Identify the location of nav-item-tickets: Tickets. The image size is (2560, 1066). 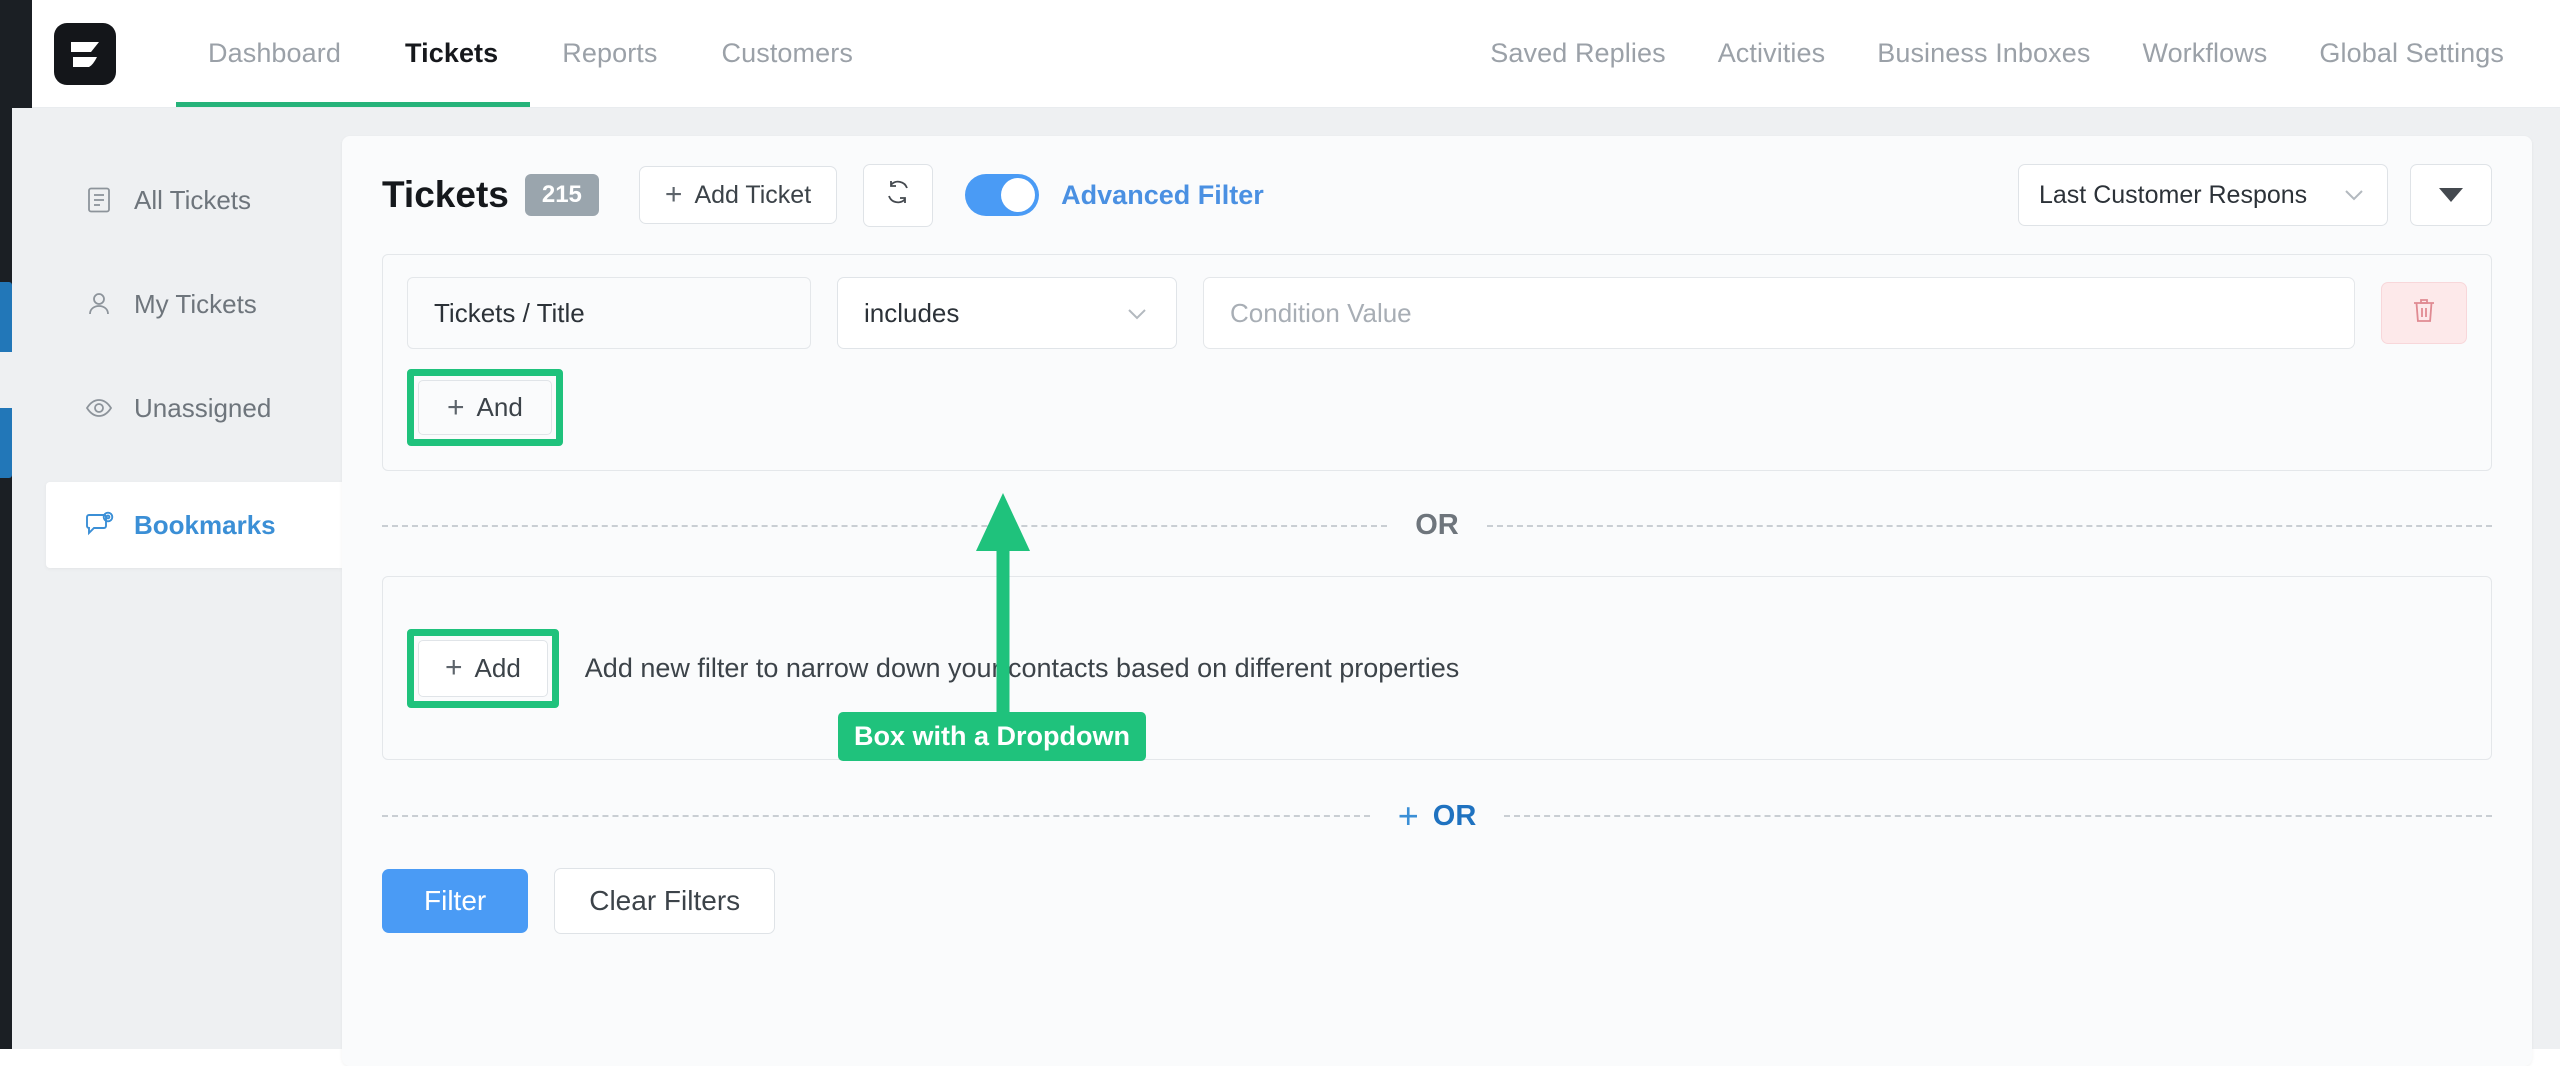
(452, 53).